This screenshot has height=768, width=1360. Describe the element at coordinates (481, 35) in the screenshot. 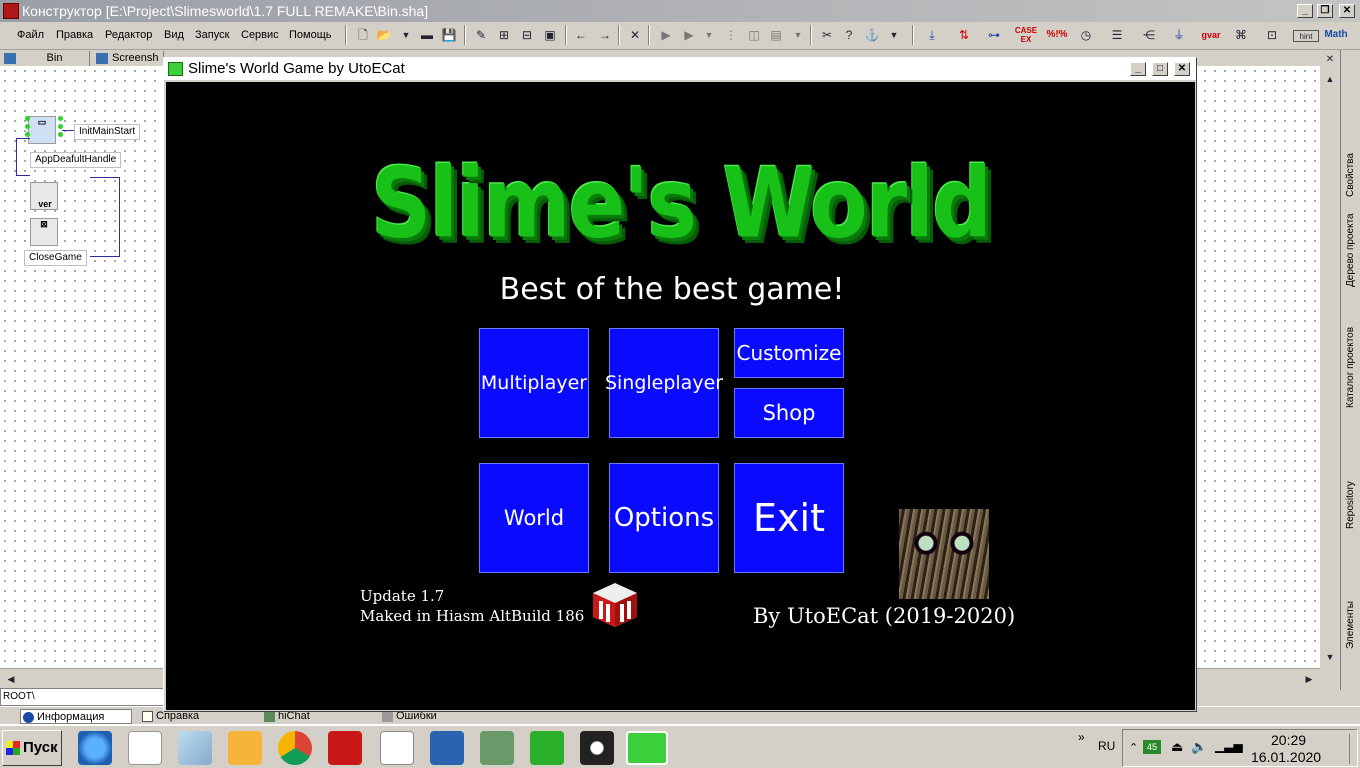

I see `edit-icon: ✎` at that location.